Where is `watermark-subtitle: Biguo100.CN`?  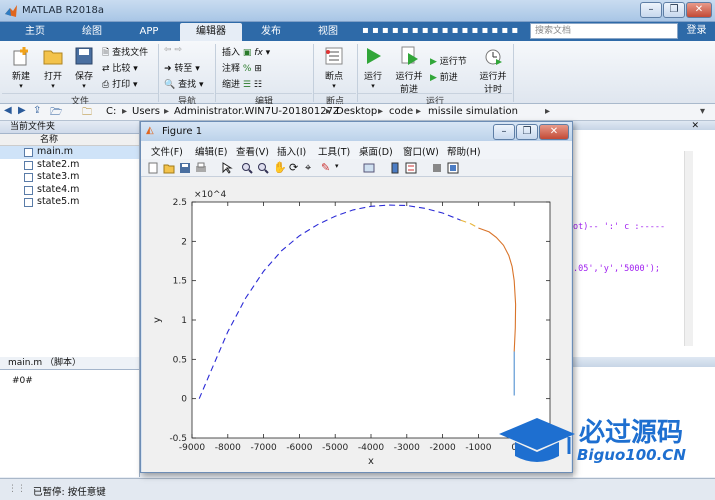 watermark-subtitle: Biguo100.CN is located at coordinates (631, 455).